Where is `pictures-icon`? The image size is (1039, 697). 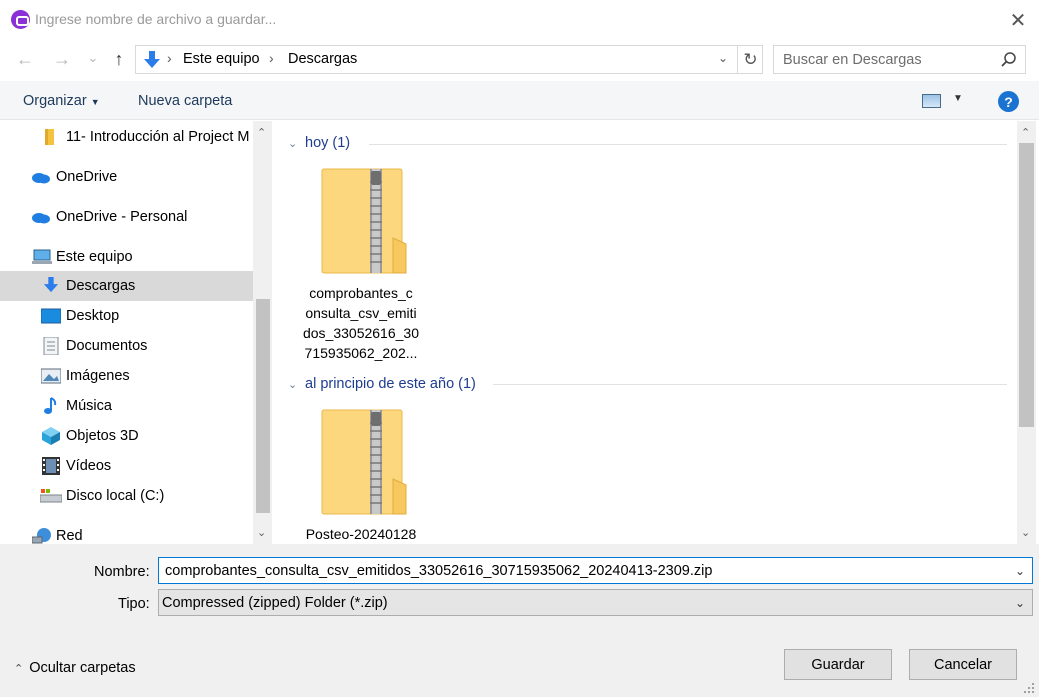
pictures-icon is located at coordinates (51, 376).